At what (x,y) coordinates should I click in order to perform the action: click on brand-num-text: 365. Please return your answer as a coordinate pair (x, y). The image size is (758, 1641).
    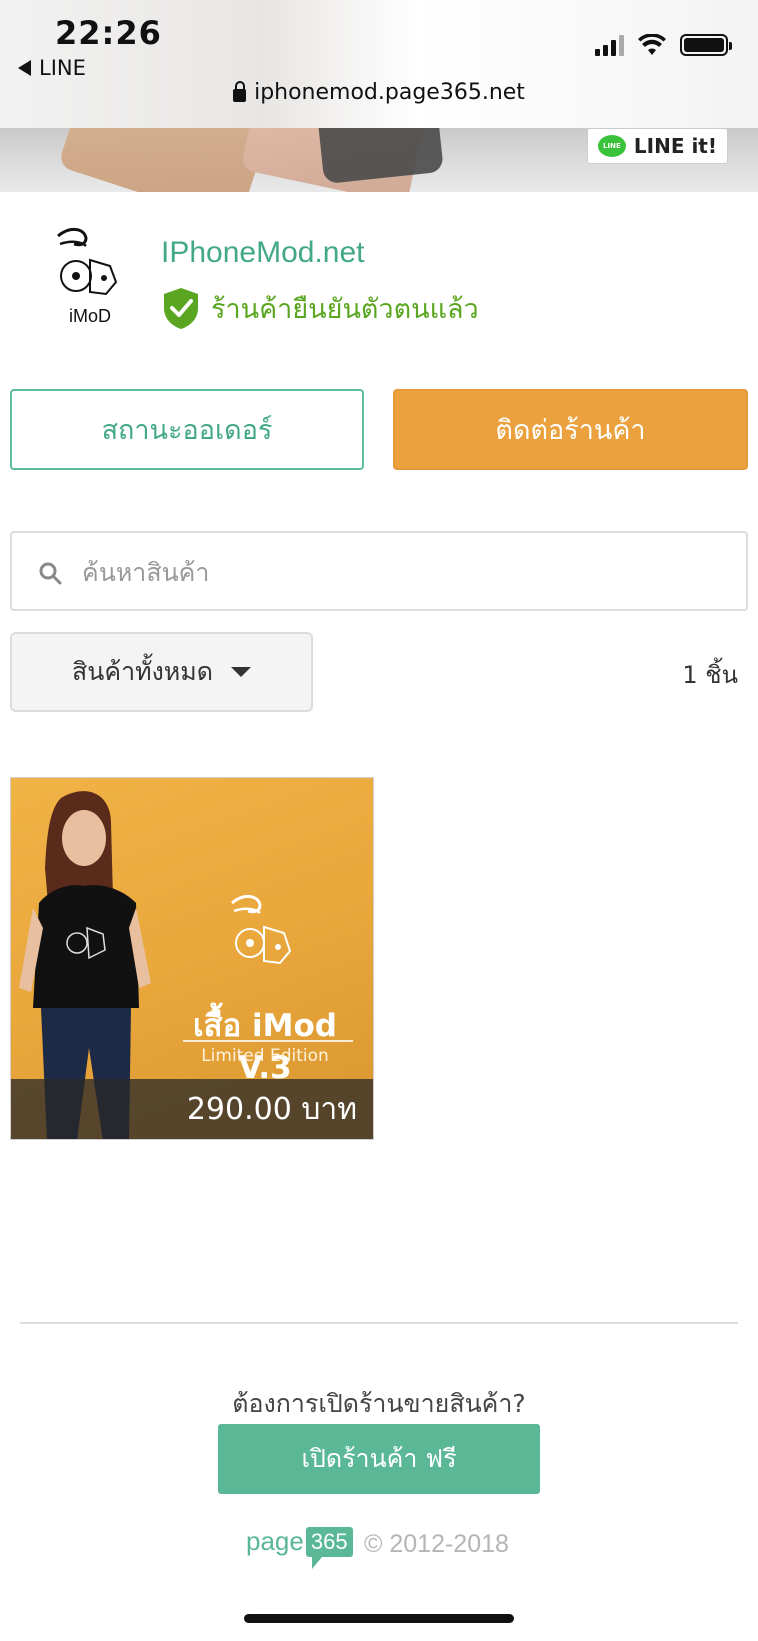
    Looking at the image, I should click on (329, 1547).